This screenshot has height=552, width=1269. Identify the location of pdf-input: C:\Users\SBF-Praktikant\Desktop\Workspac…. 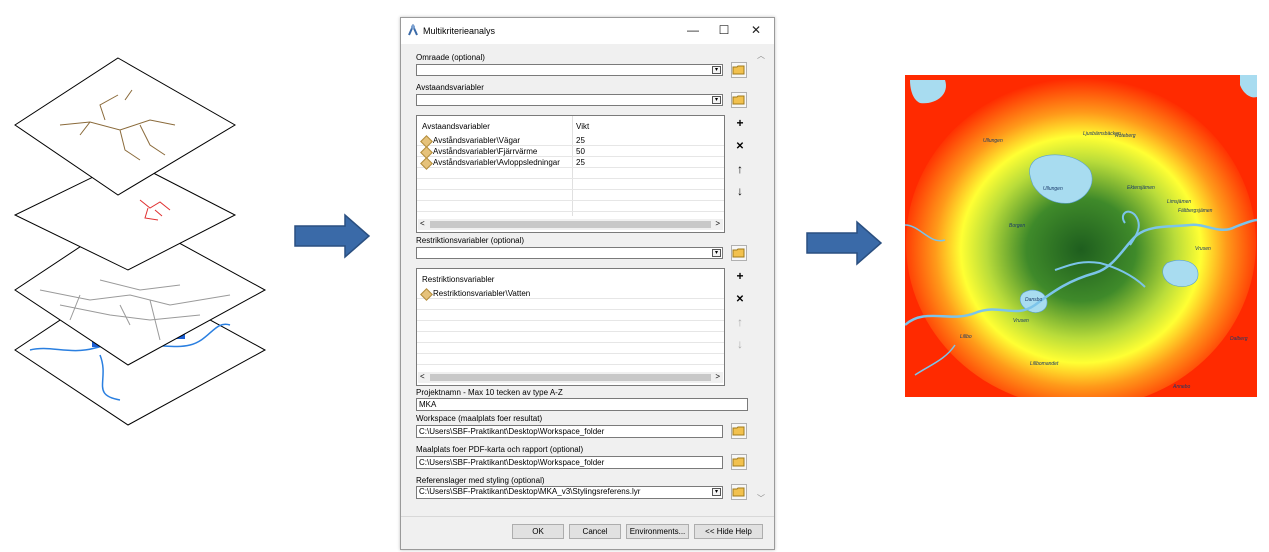
(569, 462).